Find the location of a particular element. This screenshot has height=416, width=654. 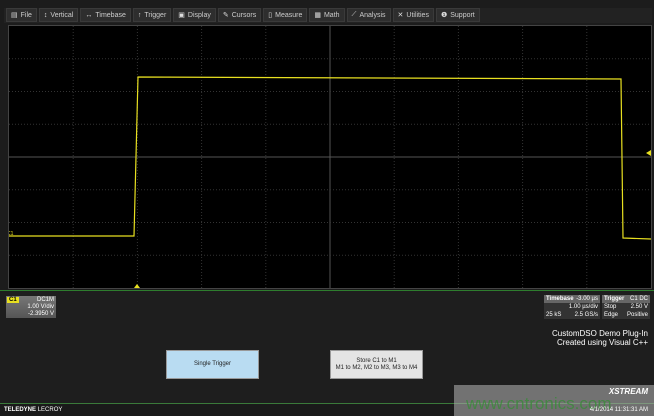

xstream-logo: XSTREAM is located at coordinates (628, 391).